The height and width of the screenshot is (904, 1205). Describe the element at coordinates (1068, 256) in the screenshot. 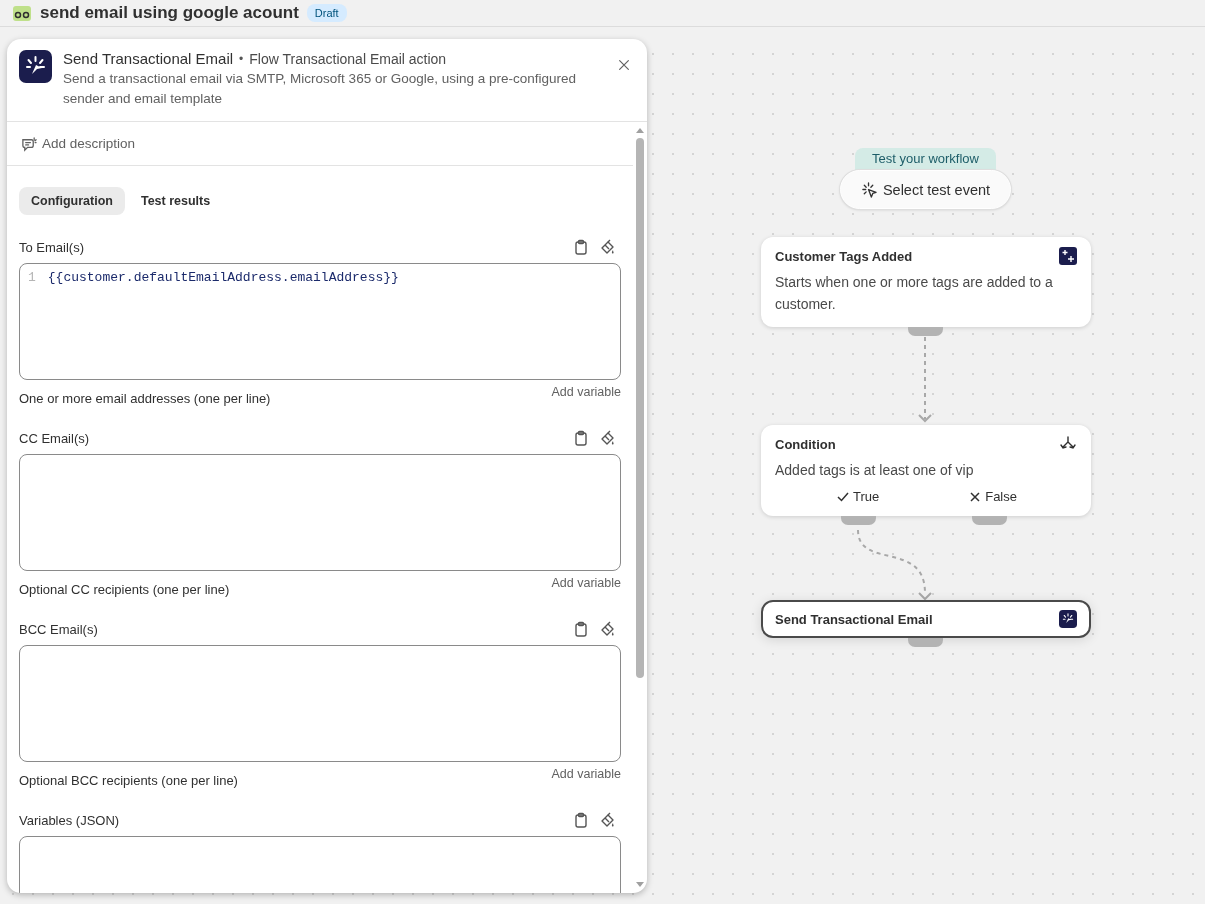

I see `sparkle-plus-icon` at that location.